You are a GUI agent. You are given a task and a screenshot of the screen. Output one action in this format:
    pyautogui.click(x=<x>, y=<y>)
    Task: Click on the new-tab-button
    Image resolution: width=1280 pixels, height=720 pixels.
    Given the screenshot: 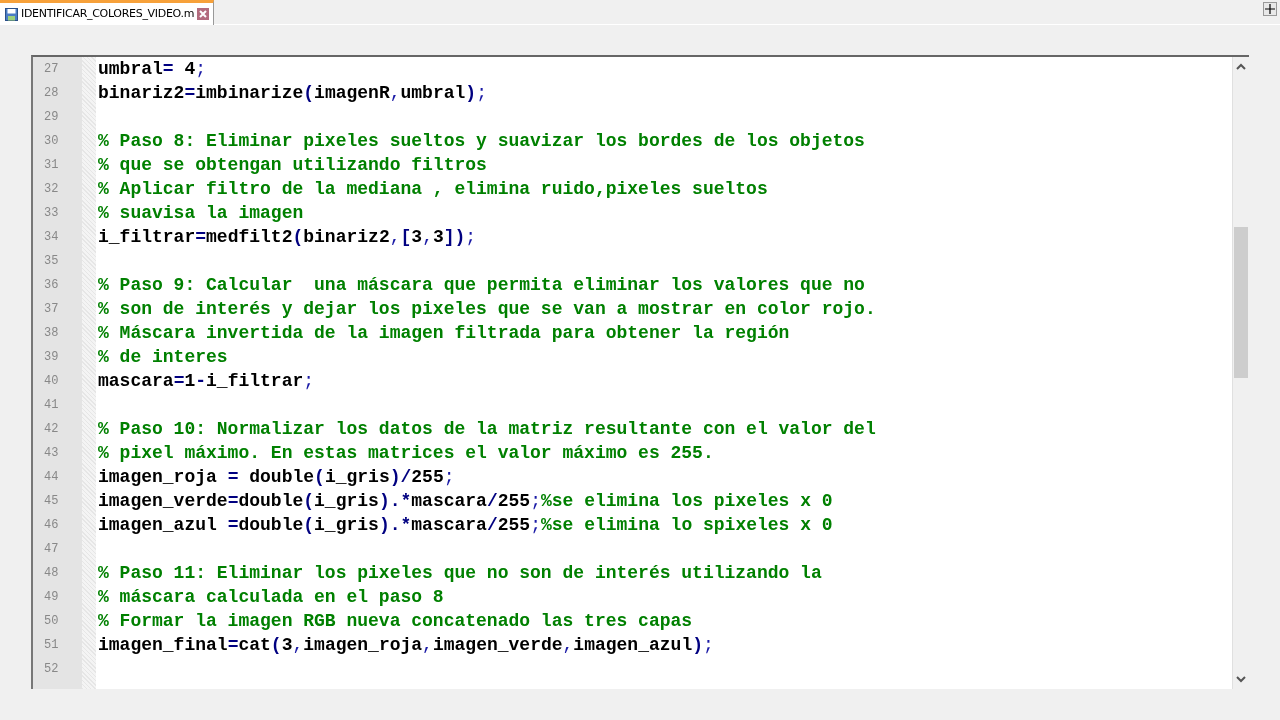 What is the action you would take?
    pyautogui.click(x=1270, y=9)
    